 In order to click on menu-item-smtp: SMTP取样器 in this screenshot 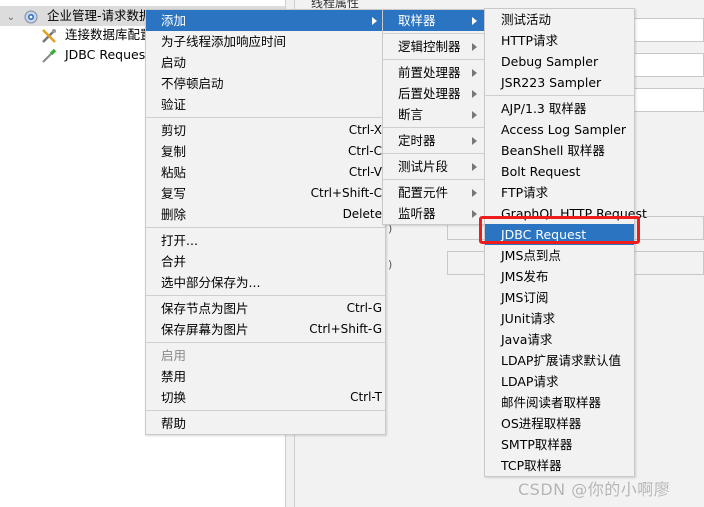, I will do `click(559, 444)`.